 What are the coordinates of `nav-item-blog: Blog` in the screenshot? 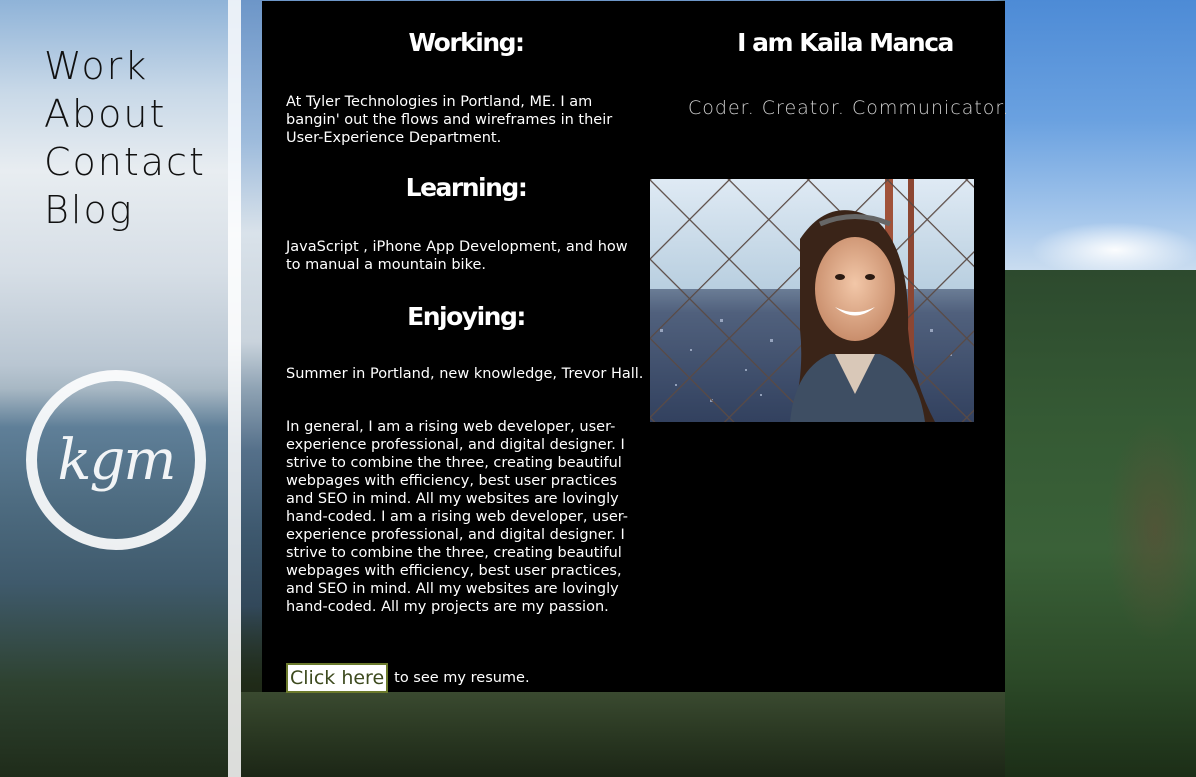 It's located at (125, 210).